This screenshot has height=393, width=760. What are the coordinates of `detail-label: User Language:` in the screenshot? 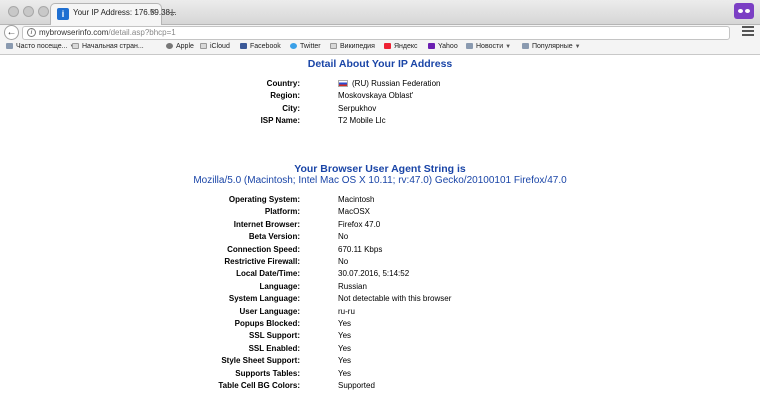 It's located at (269, 311).